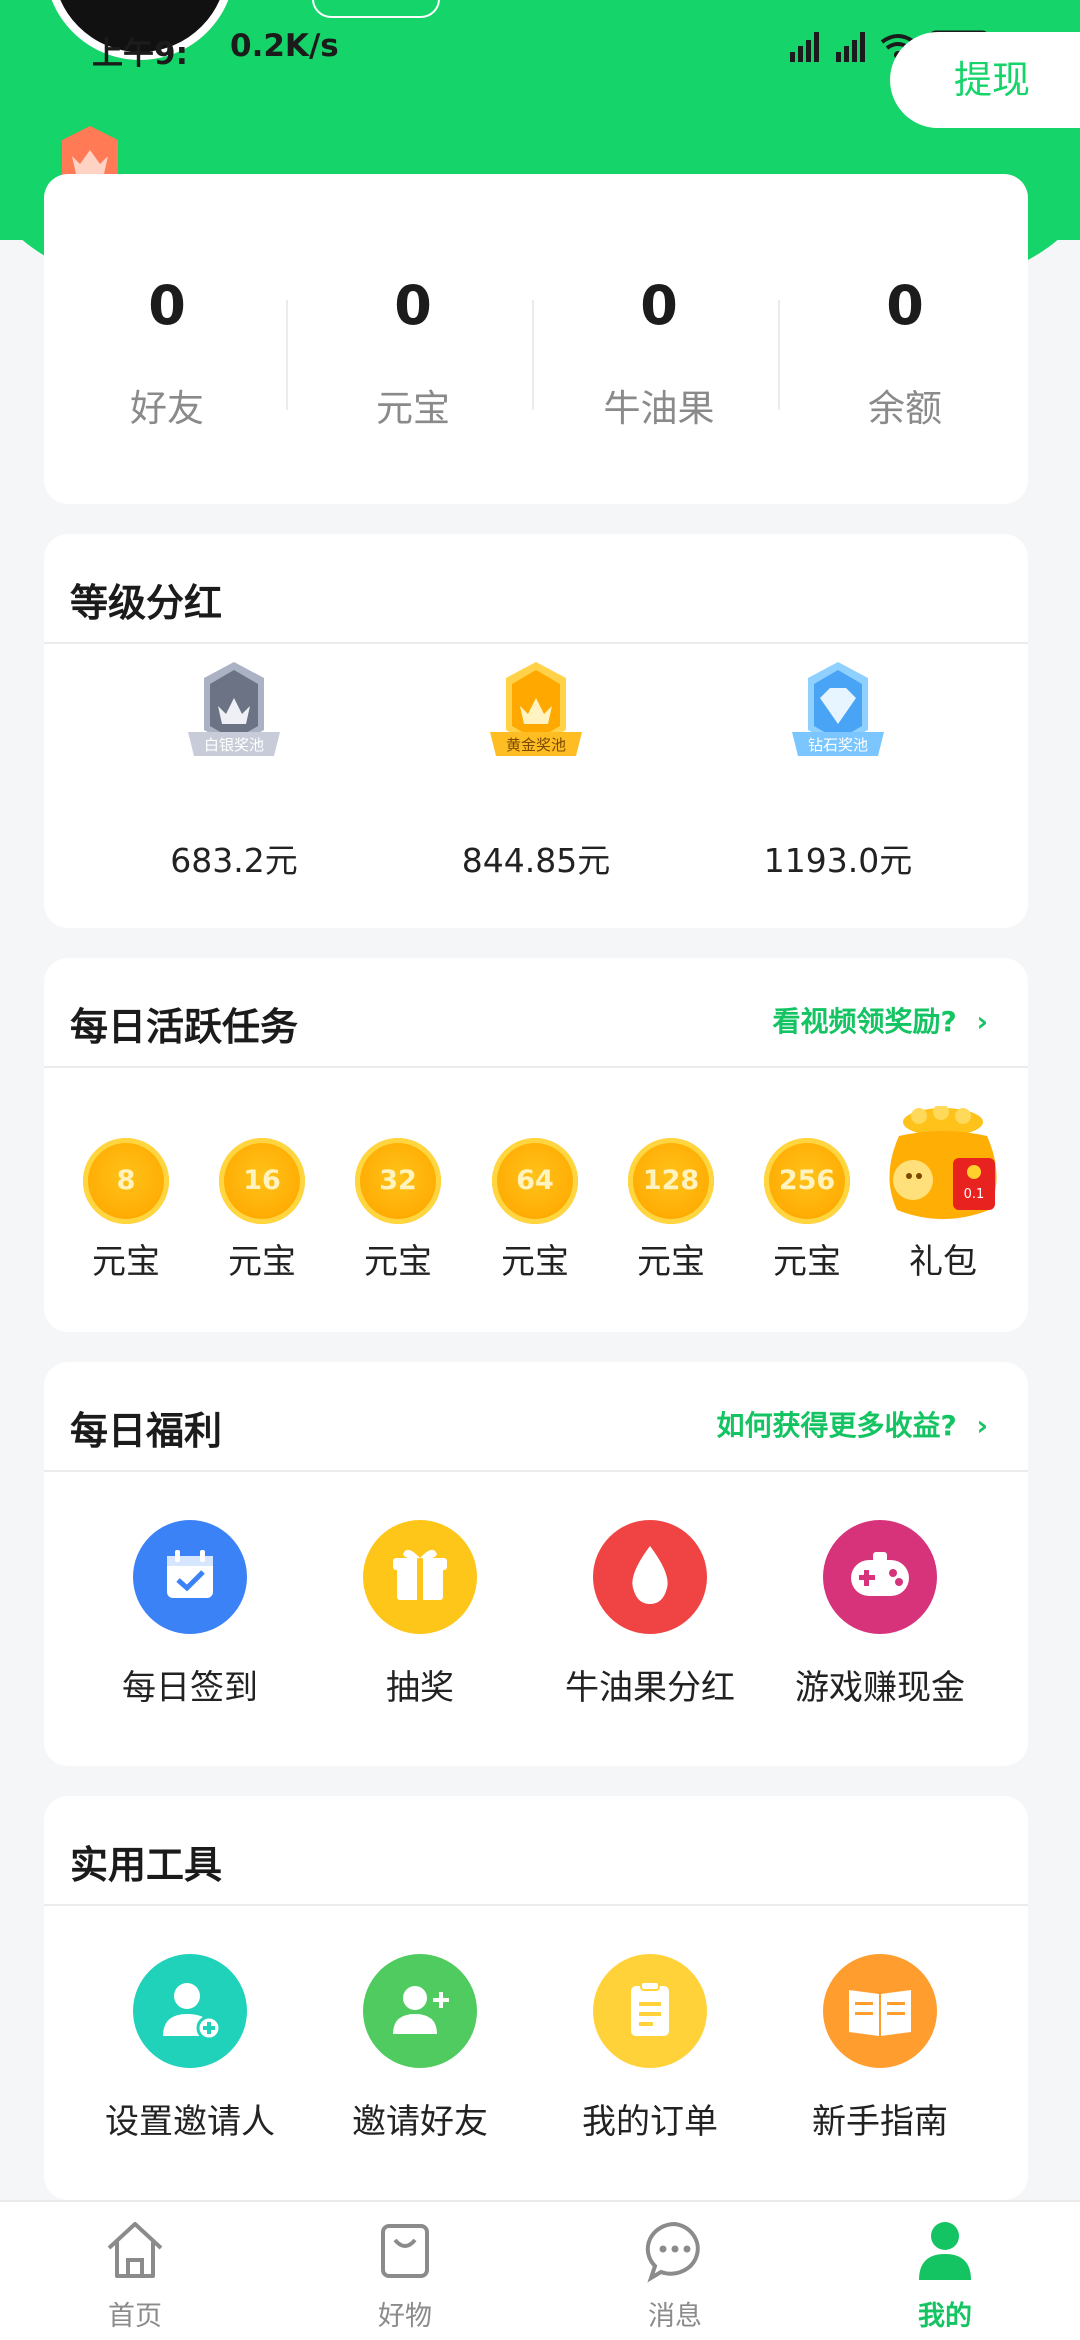 This screenshot has height=2340, width=1080. What do you see at coordinates (880, 2011) in the screenshot?
I see `book-icon` at bounding box center [880, 2011].